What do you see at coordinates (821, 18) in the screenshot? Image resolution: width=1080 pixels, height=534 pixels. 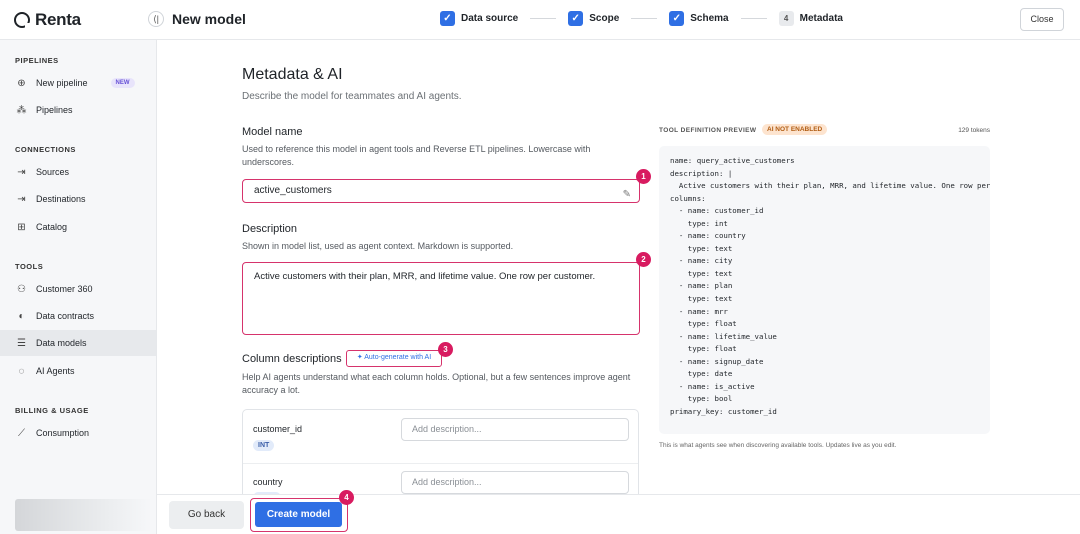 I see `step-label: Metadata` at bounding box center [821, 18].